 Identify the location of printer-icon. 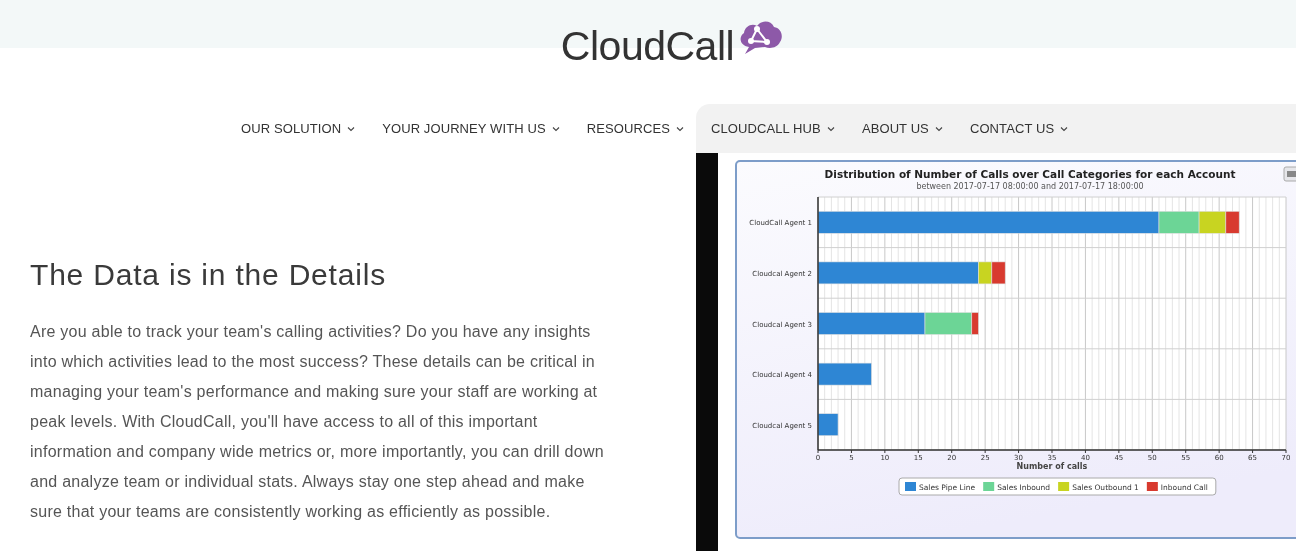
(1289, 174).